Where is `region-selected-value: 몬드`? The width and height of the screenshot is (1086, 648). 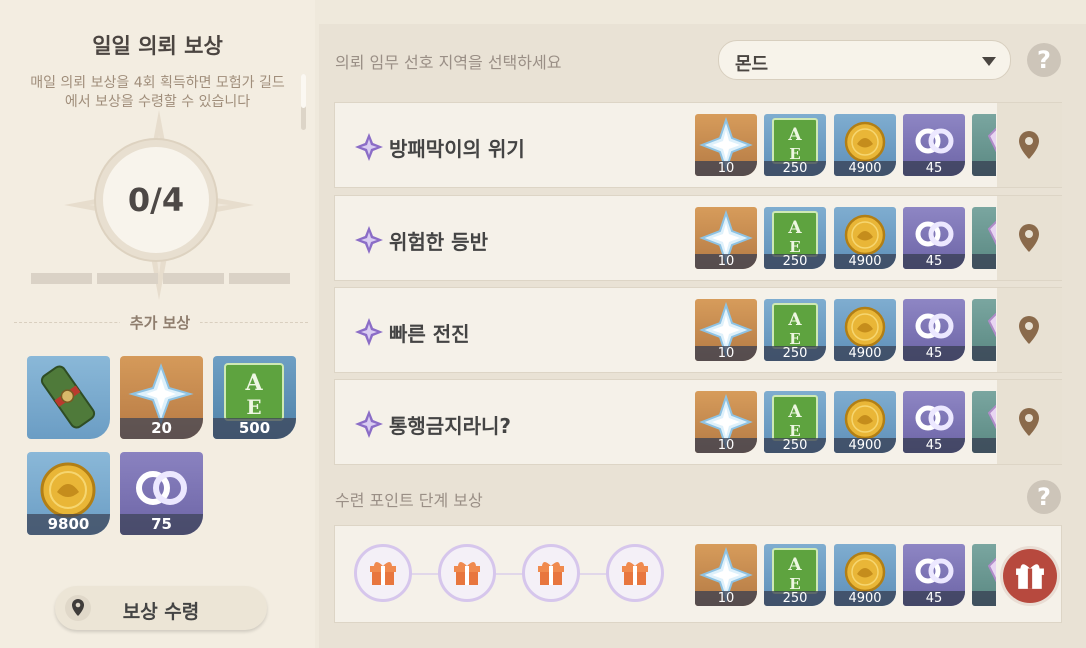 region-selected-value: 몬드 is located at coordinates (752, 64).